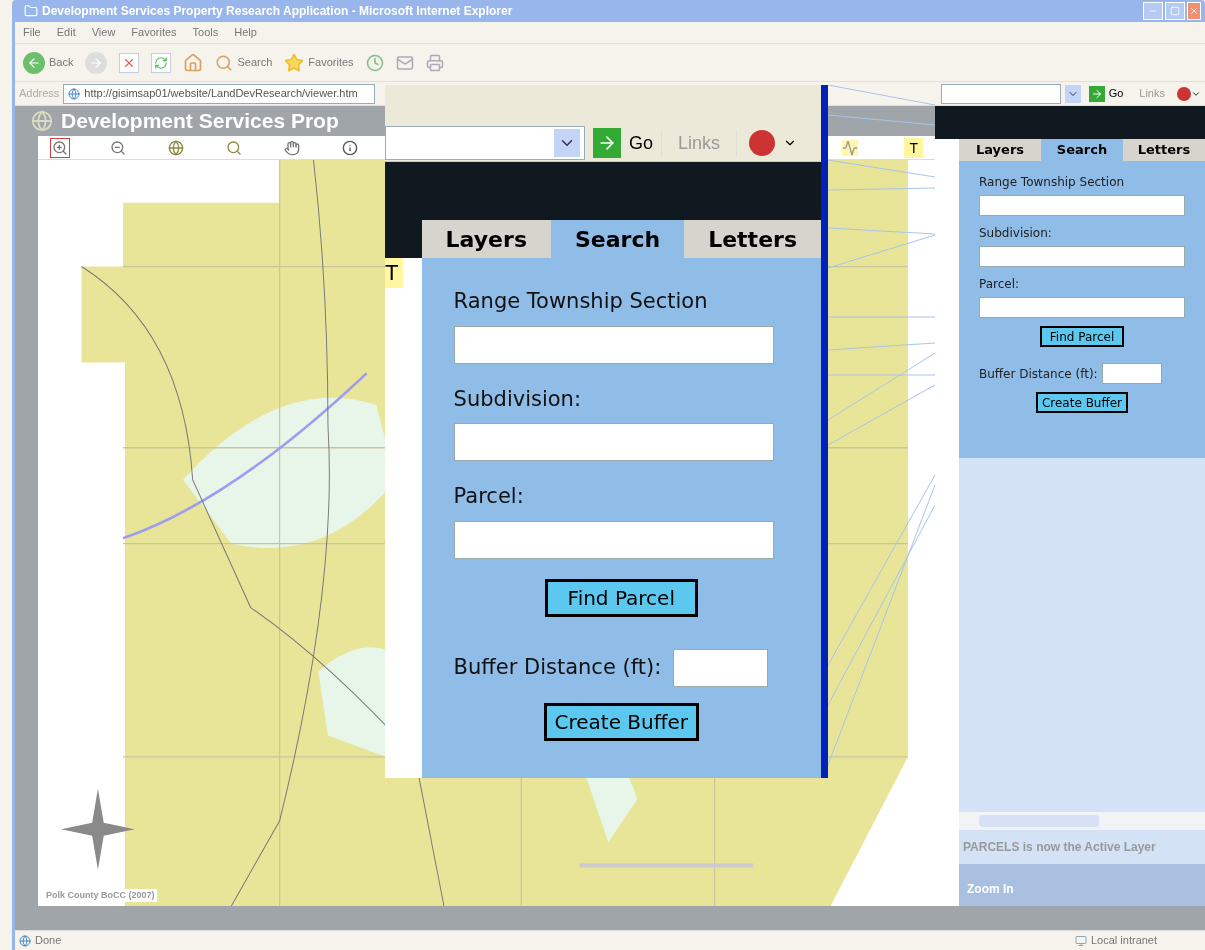 This screenshot has width=1205, height=950. I want to click on history-button, so click(374, 62).